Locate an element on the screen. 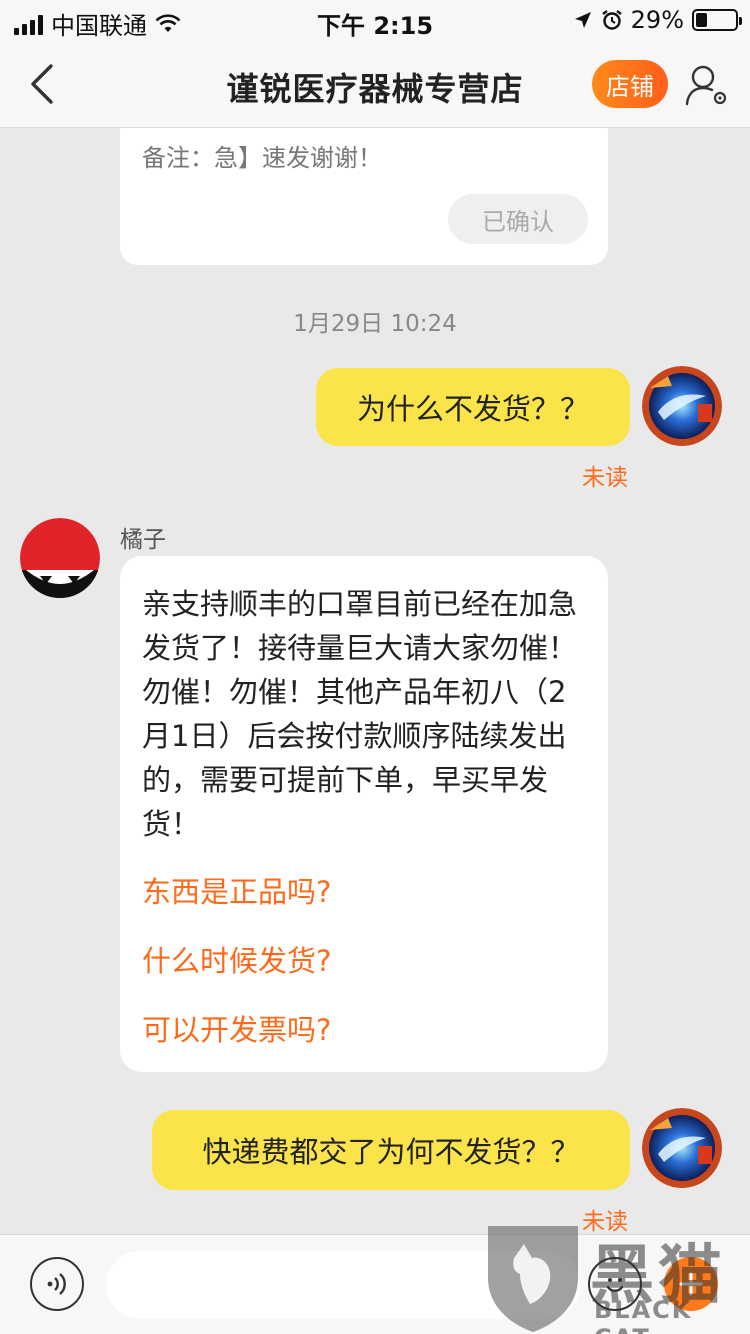 The height and width of the screenshot is (1334, 750). user-settings-icon is located at coordinates (707, 85).